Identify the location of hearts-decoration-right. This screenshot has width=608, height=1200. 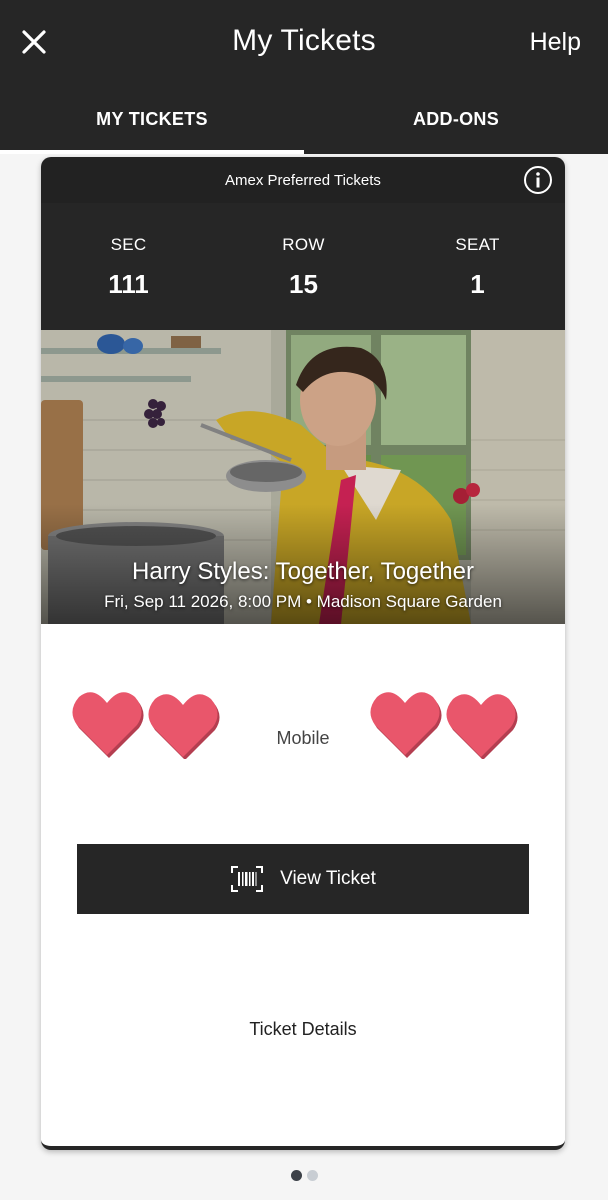
(444, 725).